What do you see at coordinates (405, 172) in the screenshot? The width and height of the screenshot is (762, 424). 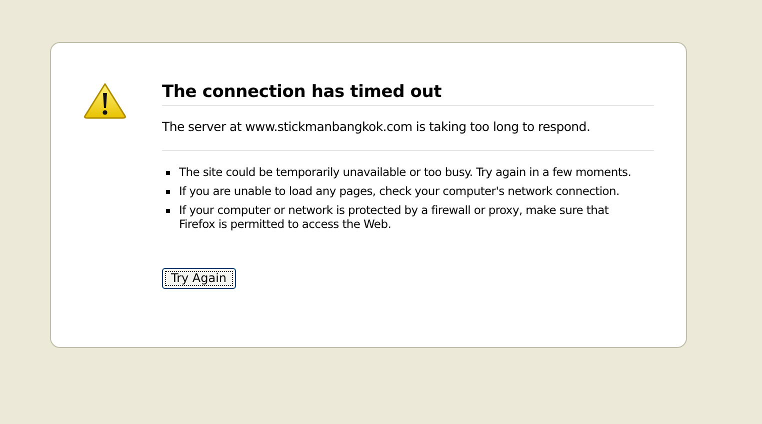 I see `suggestion-text: The site could be temporarily unavailable or too busy. Try again in a few moments.` at bounding box center [405, 172].